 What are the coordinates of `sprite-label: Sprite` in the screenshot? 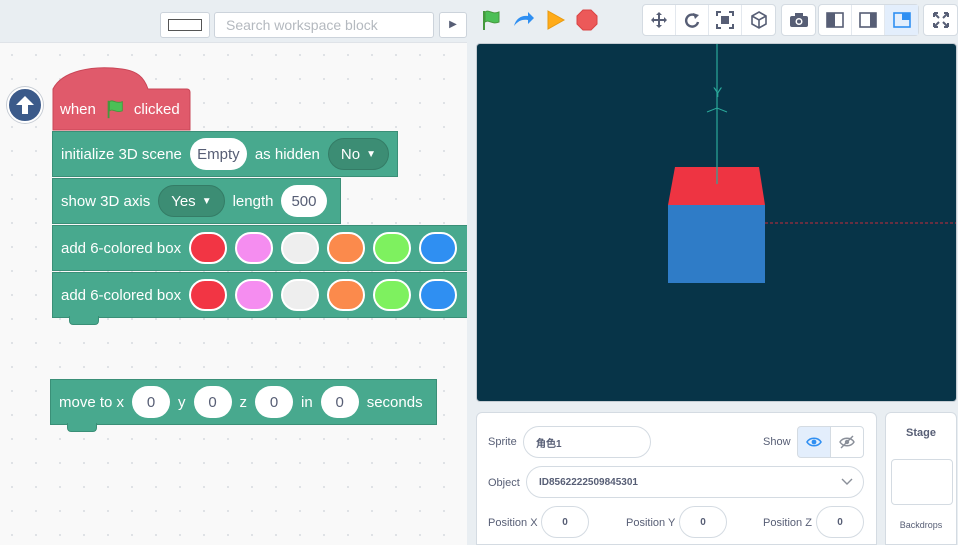 It's located at (502, 442).